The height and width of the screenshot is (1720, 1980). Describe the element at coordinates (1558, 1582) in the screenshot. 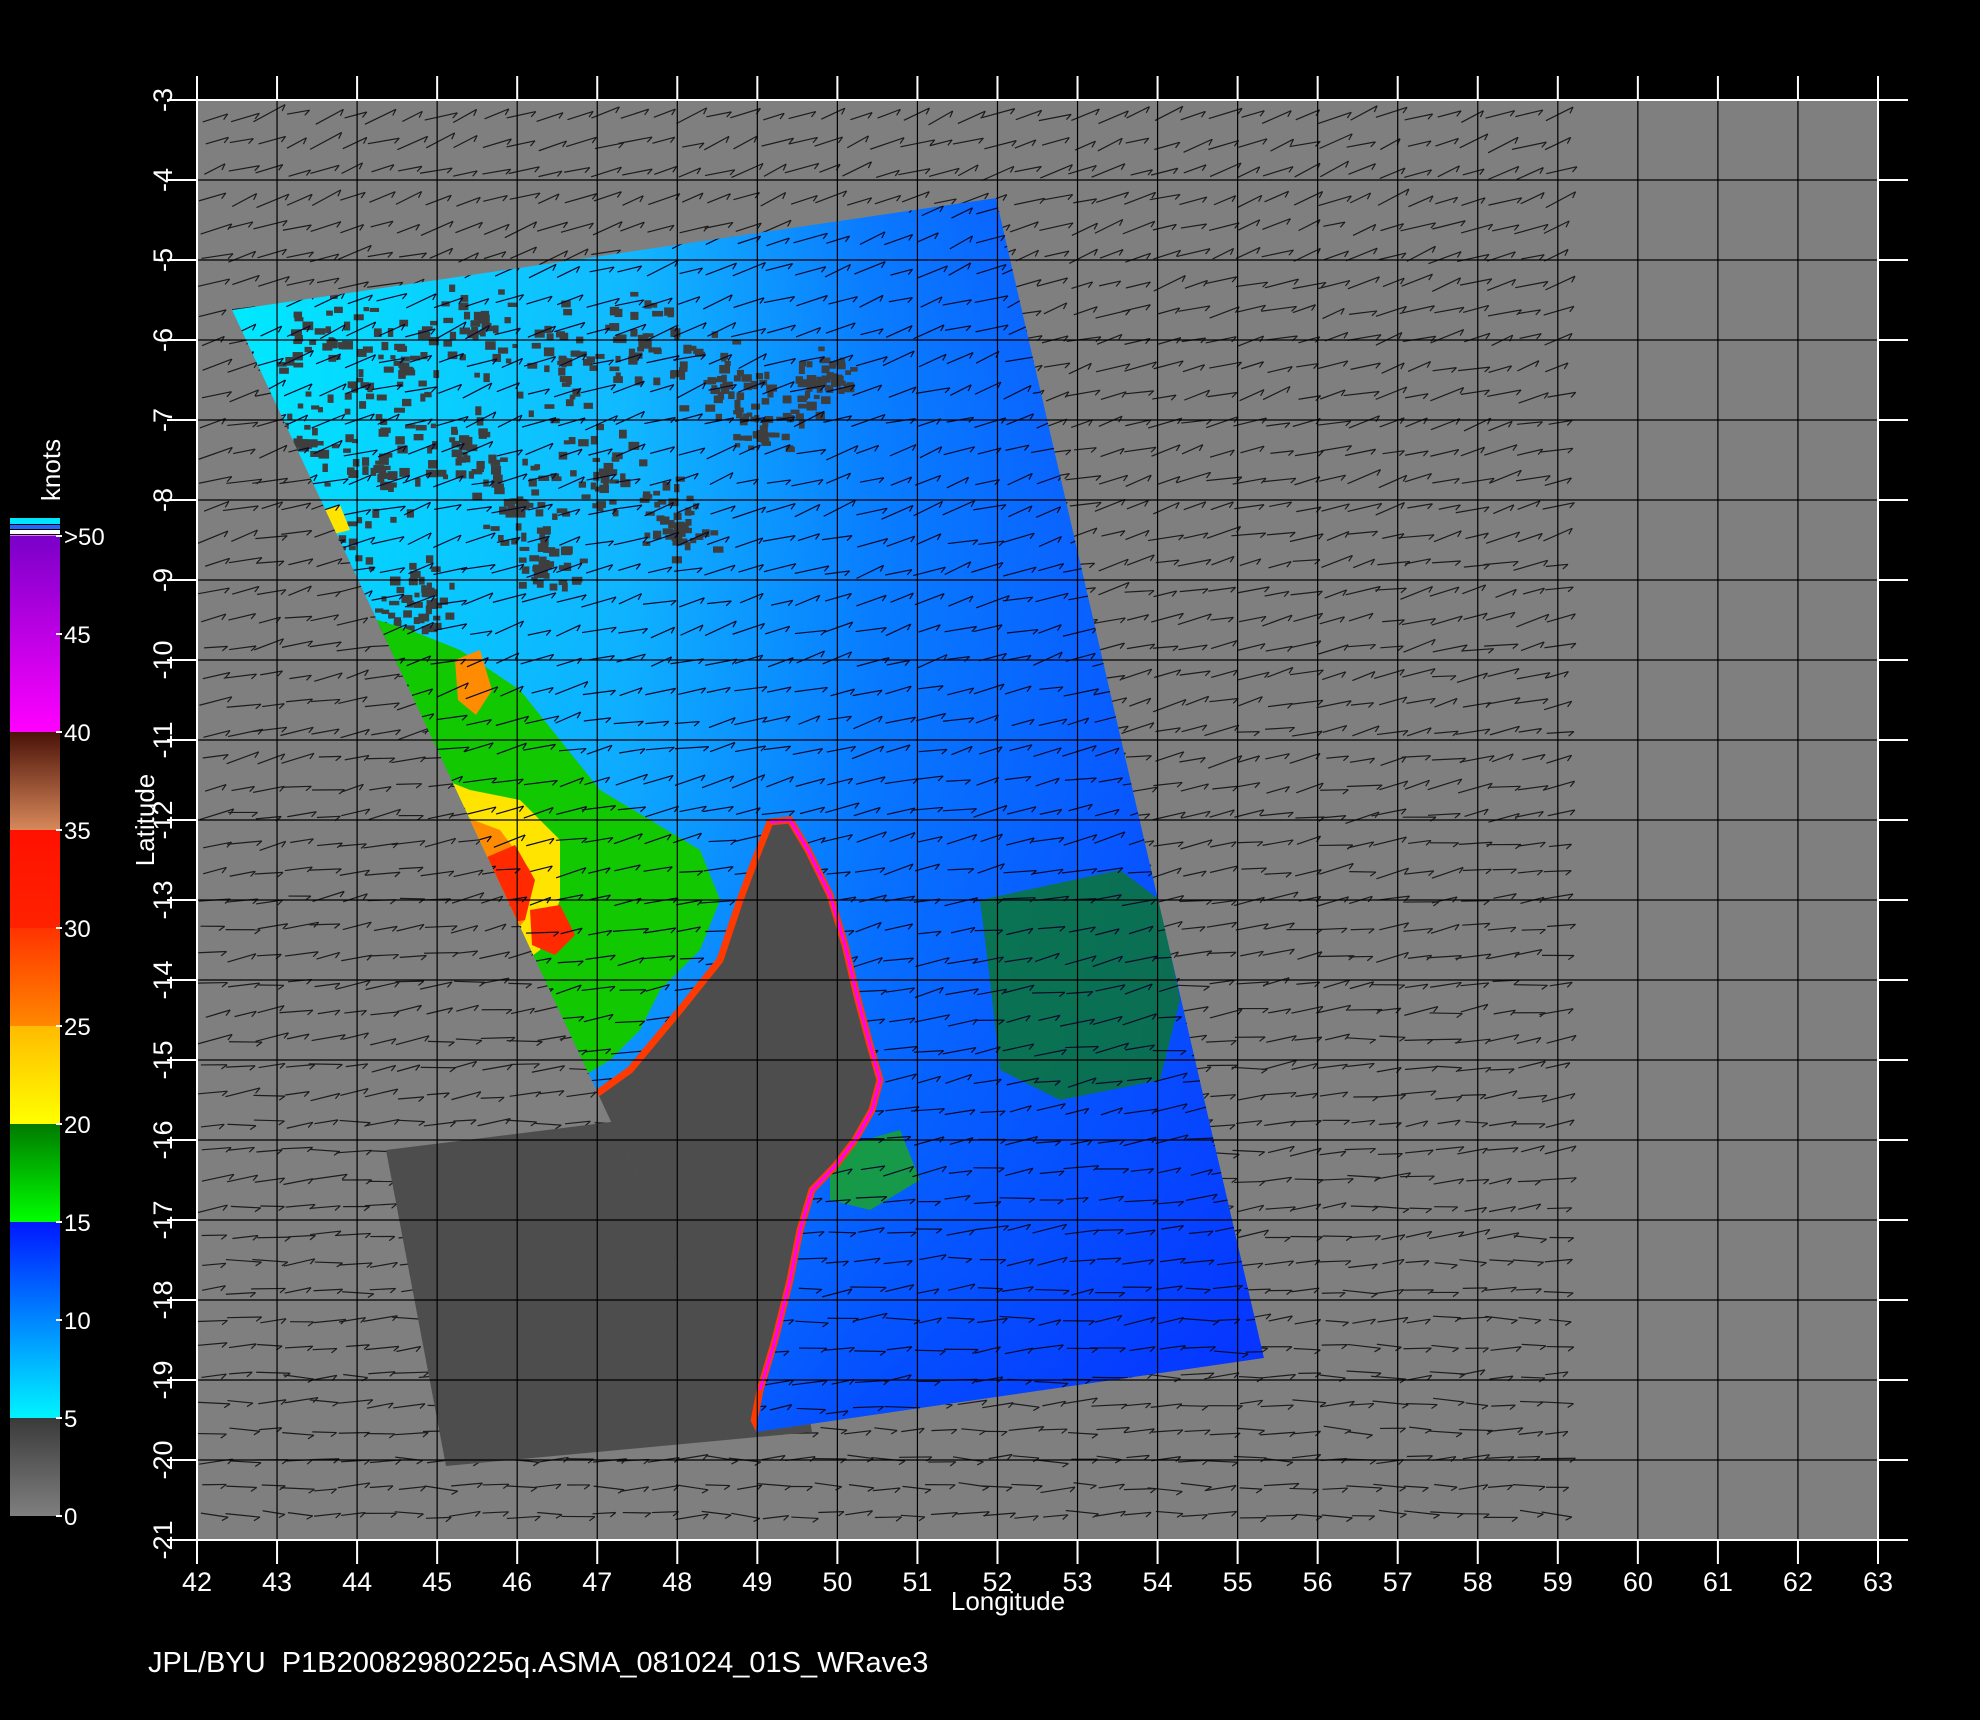

I see `x-tick-label: 59` at that location.